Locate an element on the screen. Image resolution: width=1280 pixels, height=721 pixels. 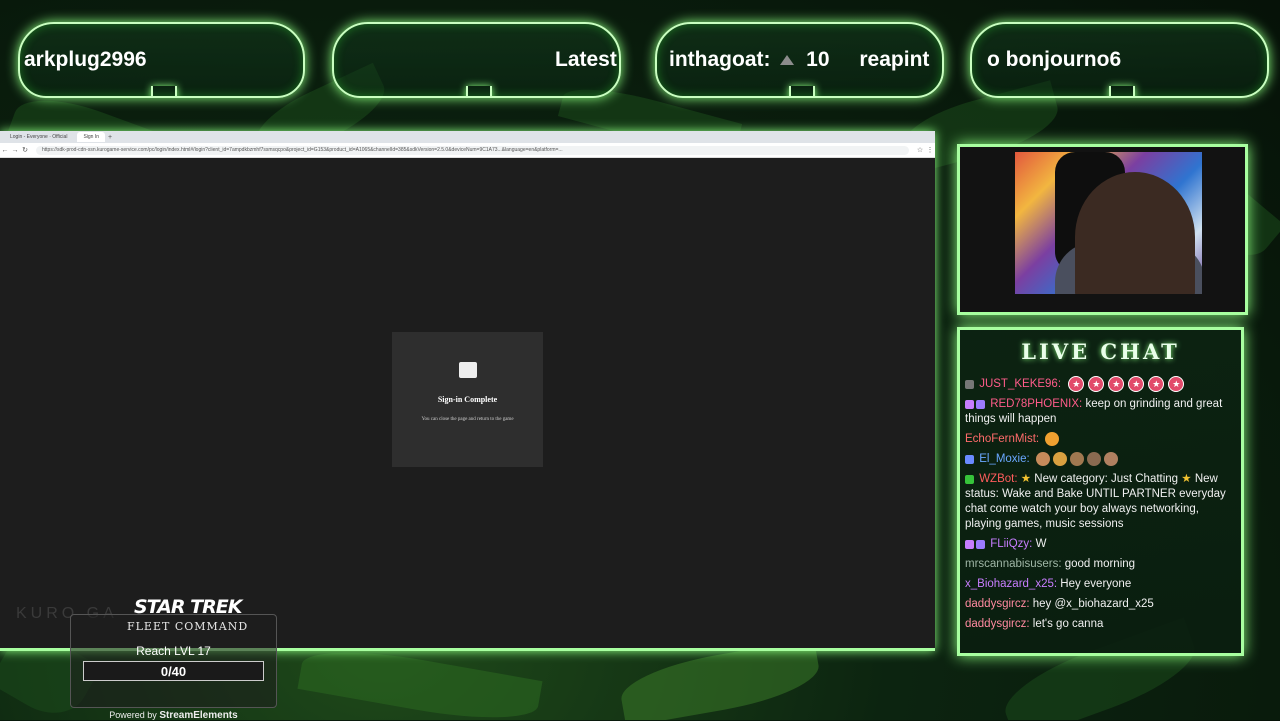
banner-count: 10 is located at coordinates (818, 59).